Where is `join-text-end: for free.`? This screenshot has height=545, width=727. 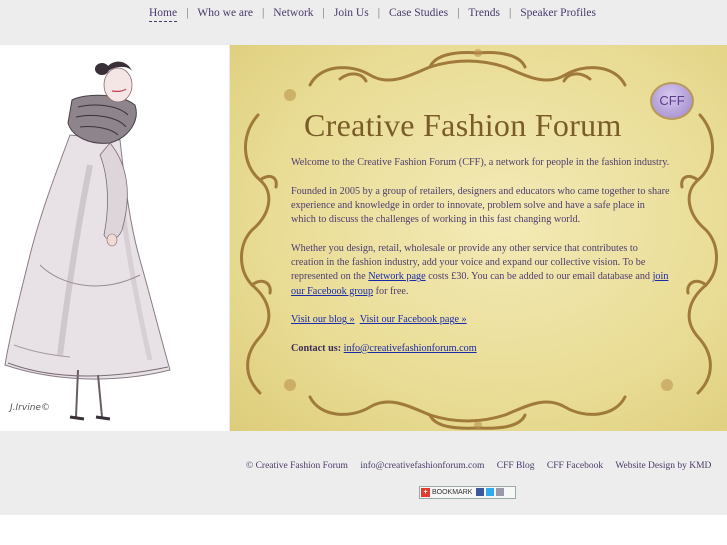 join-text-end: for free. is located at coordinates (391, 291).